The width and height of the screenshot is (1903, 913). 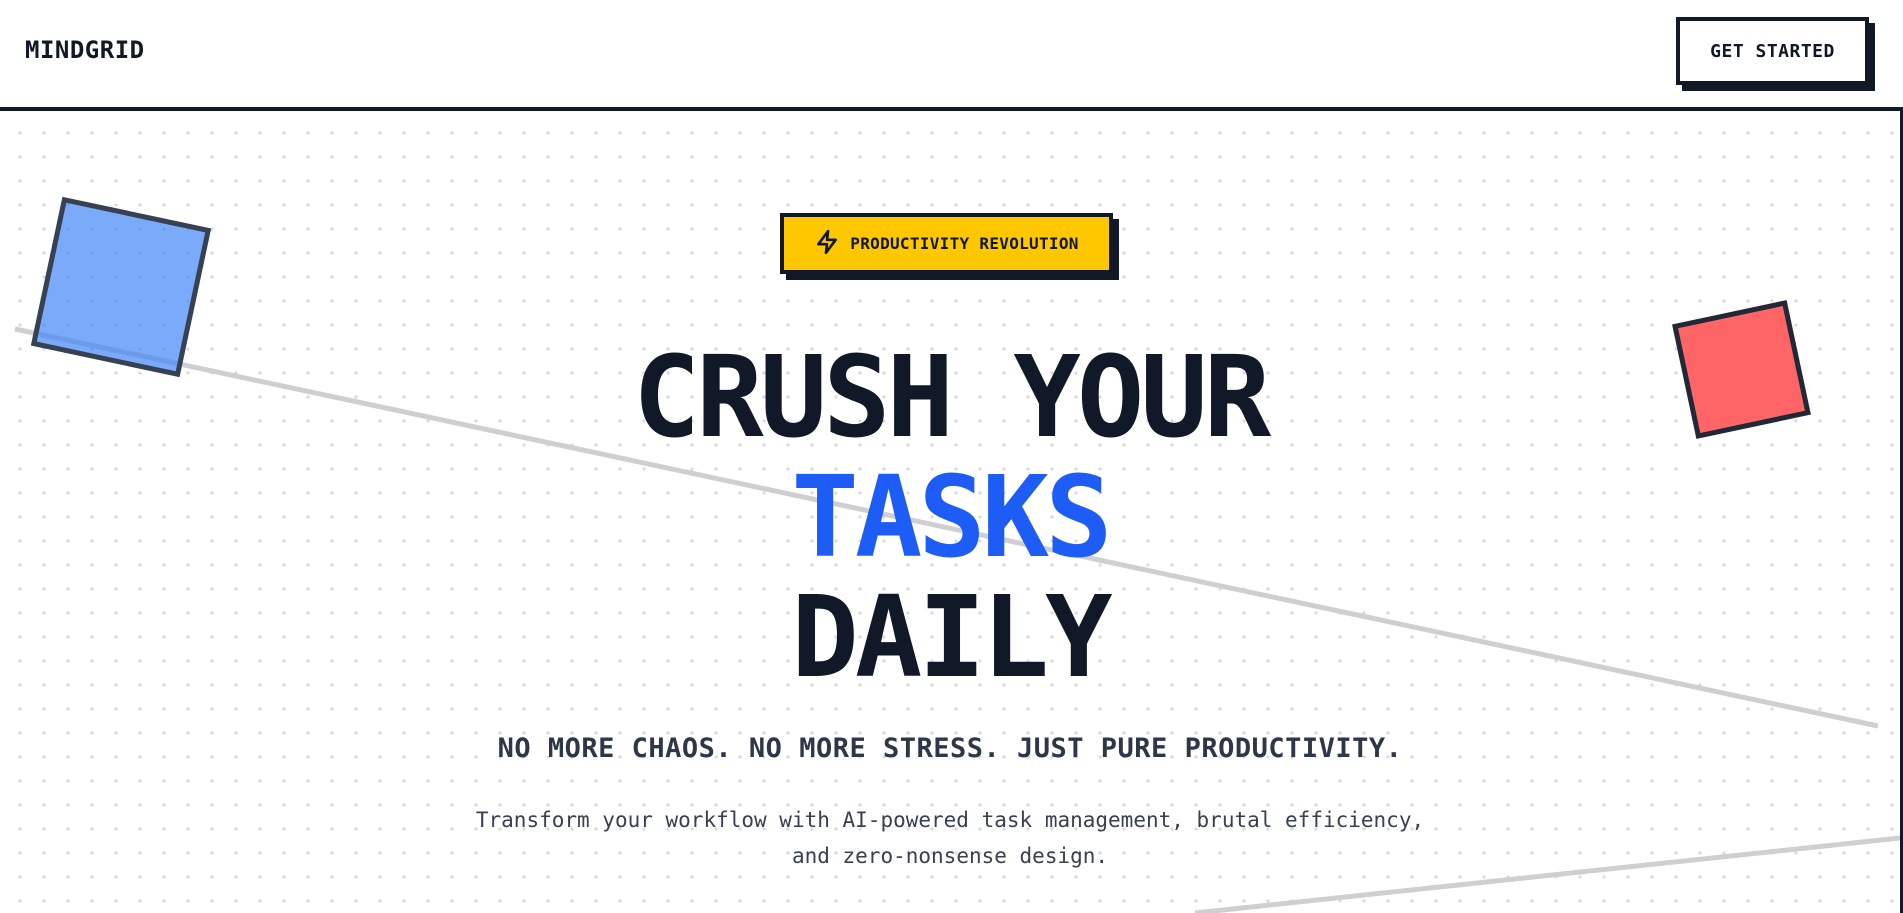 I want to click on headline-line-3: DAILY, so click(x=951, y=638).